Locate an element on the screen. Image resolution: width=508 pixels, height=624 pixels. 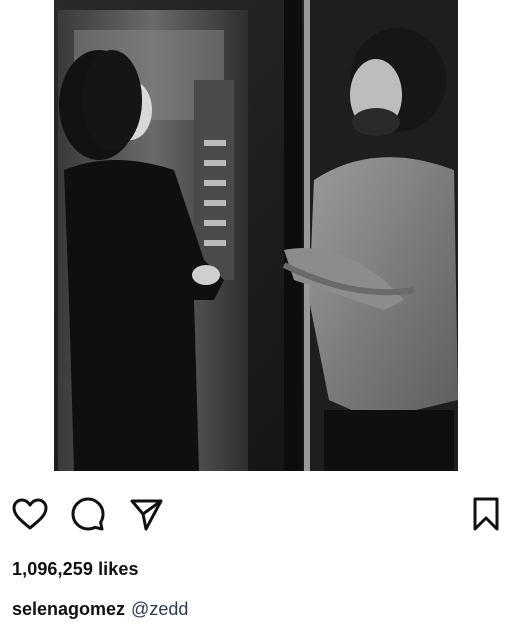
caption-username: selenagomez is located at coordinates (68, 609).